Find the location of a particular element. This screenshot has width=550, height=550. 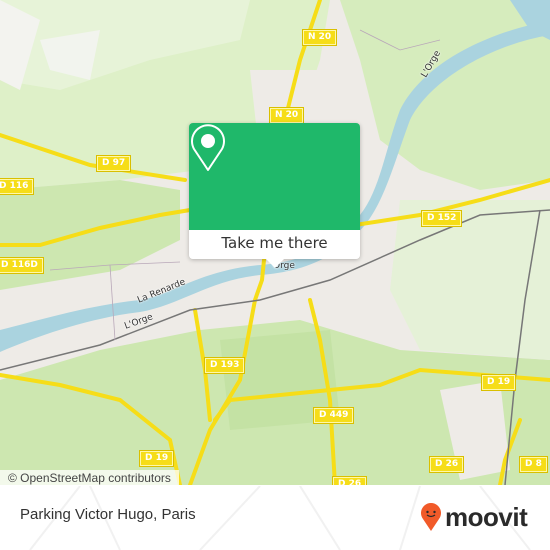

road-shield-d152: D 152 is located at coordinates (442, 218).